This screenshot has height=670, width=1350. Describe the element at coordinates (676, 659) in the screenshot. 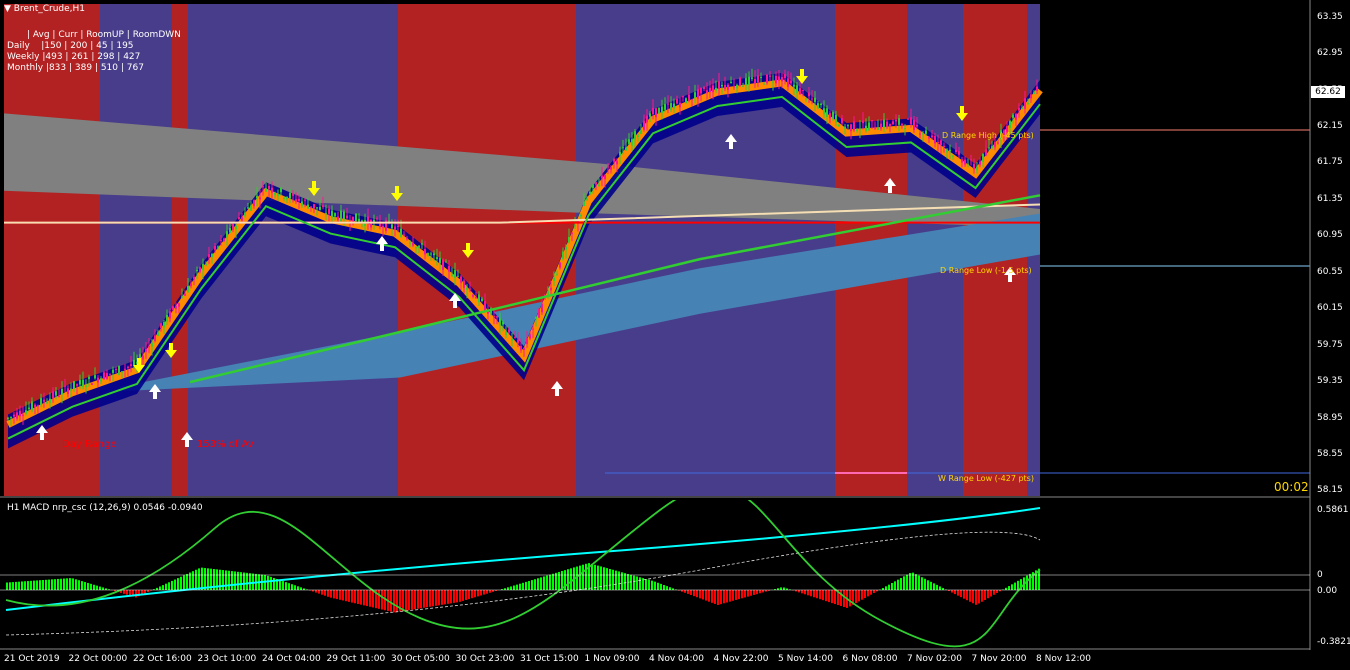

I see `time-tick: 4 Nov 04:00` at that location.